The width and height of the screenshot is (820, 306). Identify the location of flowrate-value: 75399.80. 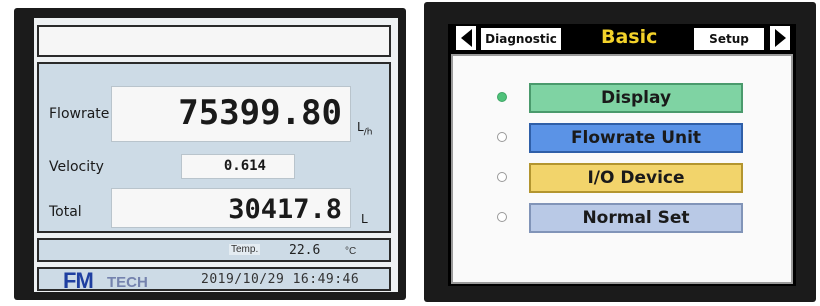
(260, 113).